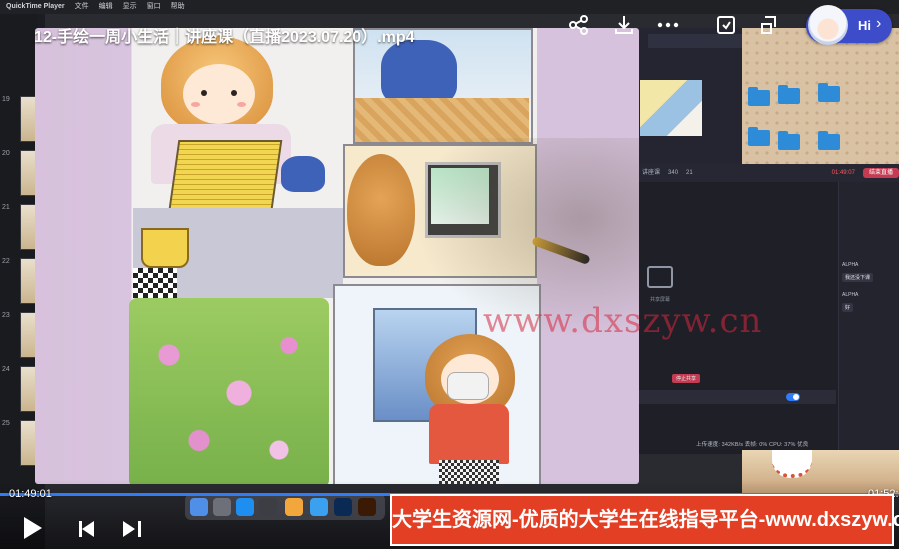  Describe the element at coordinates (623, 321) in the screenshot. I see `site-watermark: www.dxszyw.cn` at that location.